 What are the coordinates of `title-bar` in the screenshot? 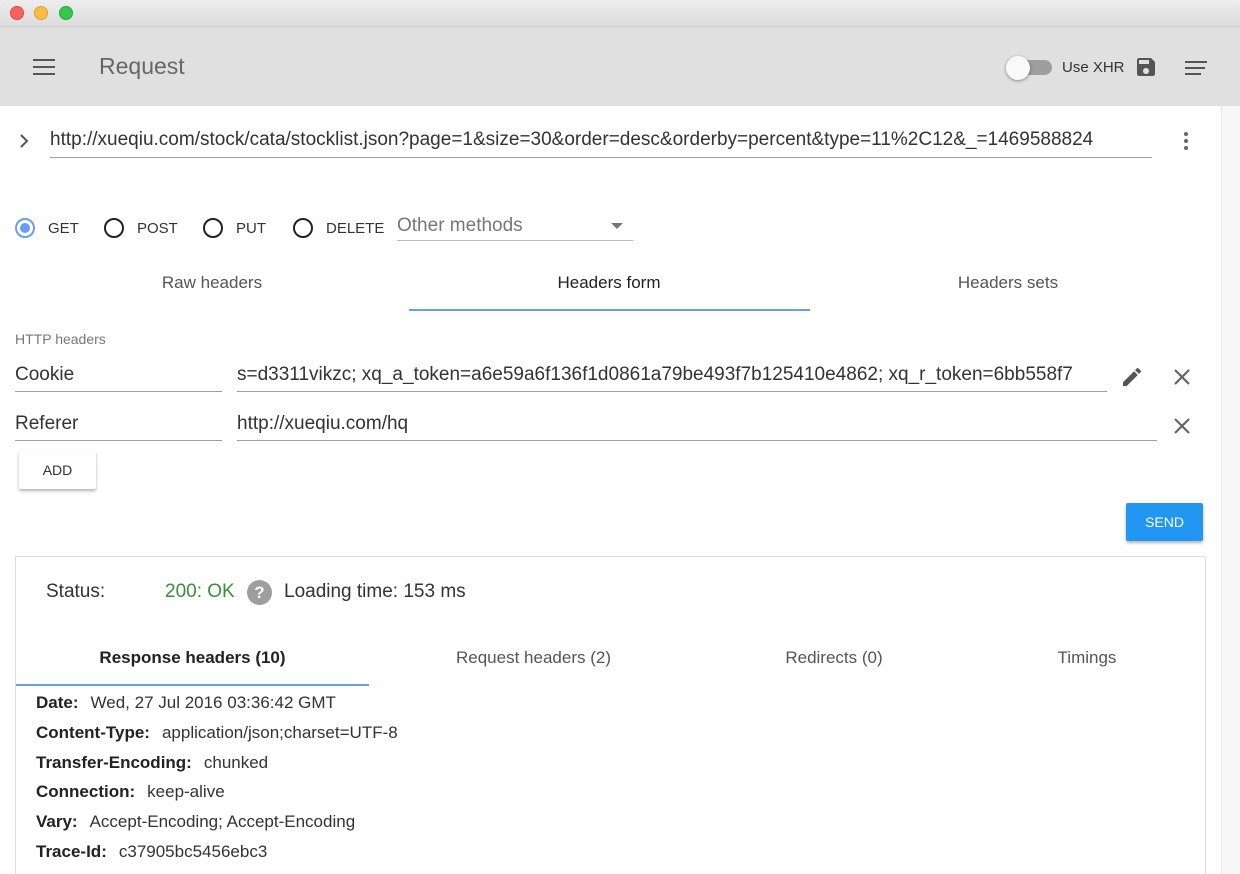 It's located at (620, 13).